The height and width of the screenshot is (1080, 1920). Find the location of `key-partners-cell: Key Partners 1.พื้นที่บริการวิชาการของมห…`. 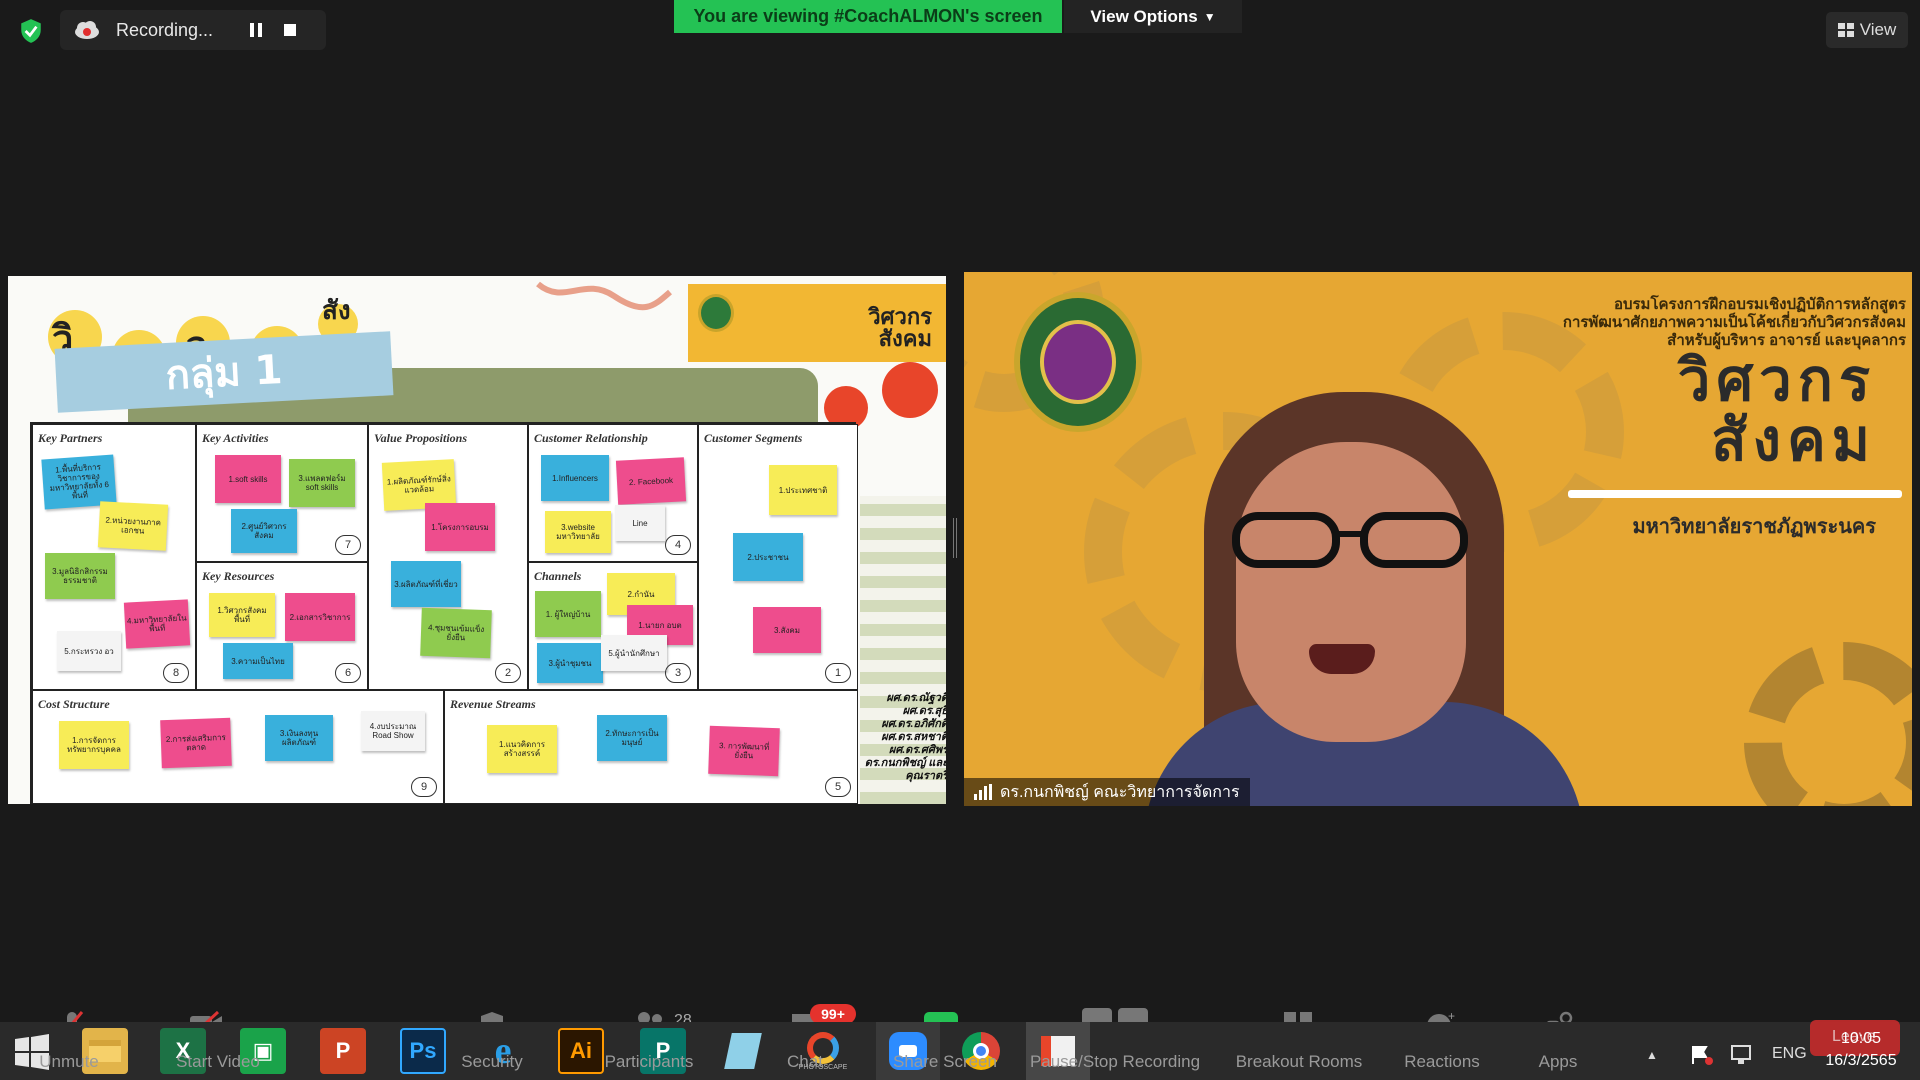

key-partners-cell: Key Partners 1.พื้นที่บริการวิชาการของมห… is located at coordinates (114, 557).